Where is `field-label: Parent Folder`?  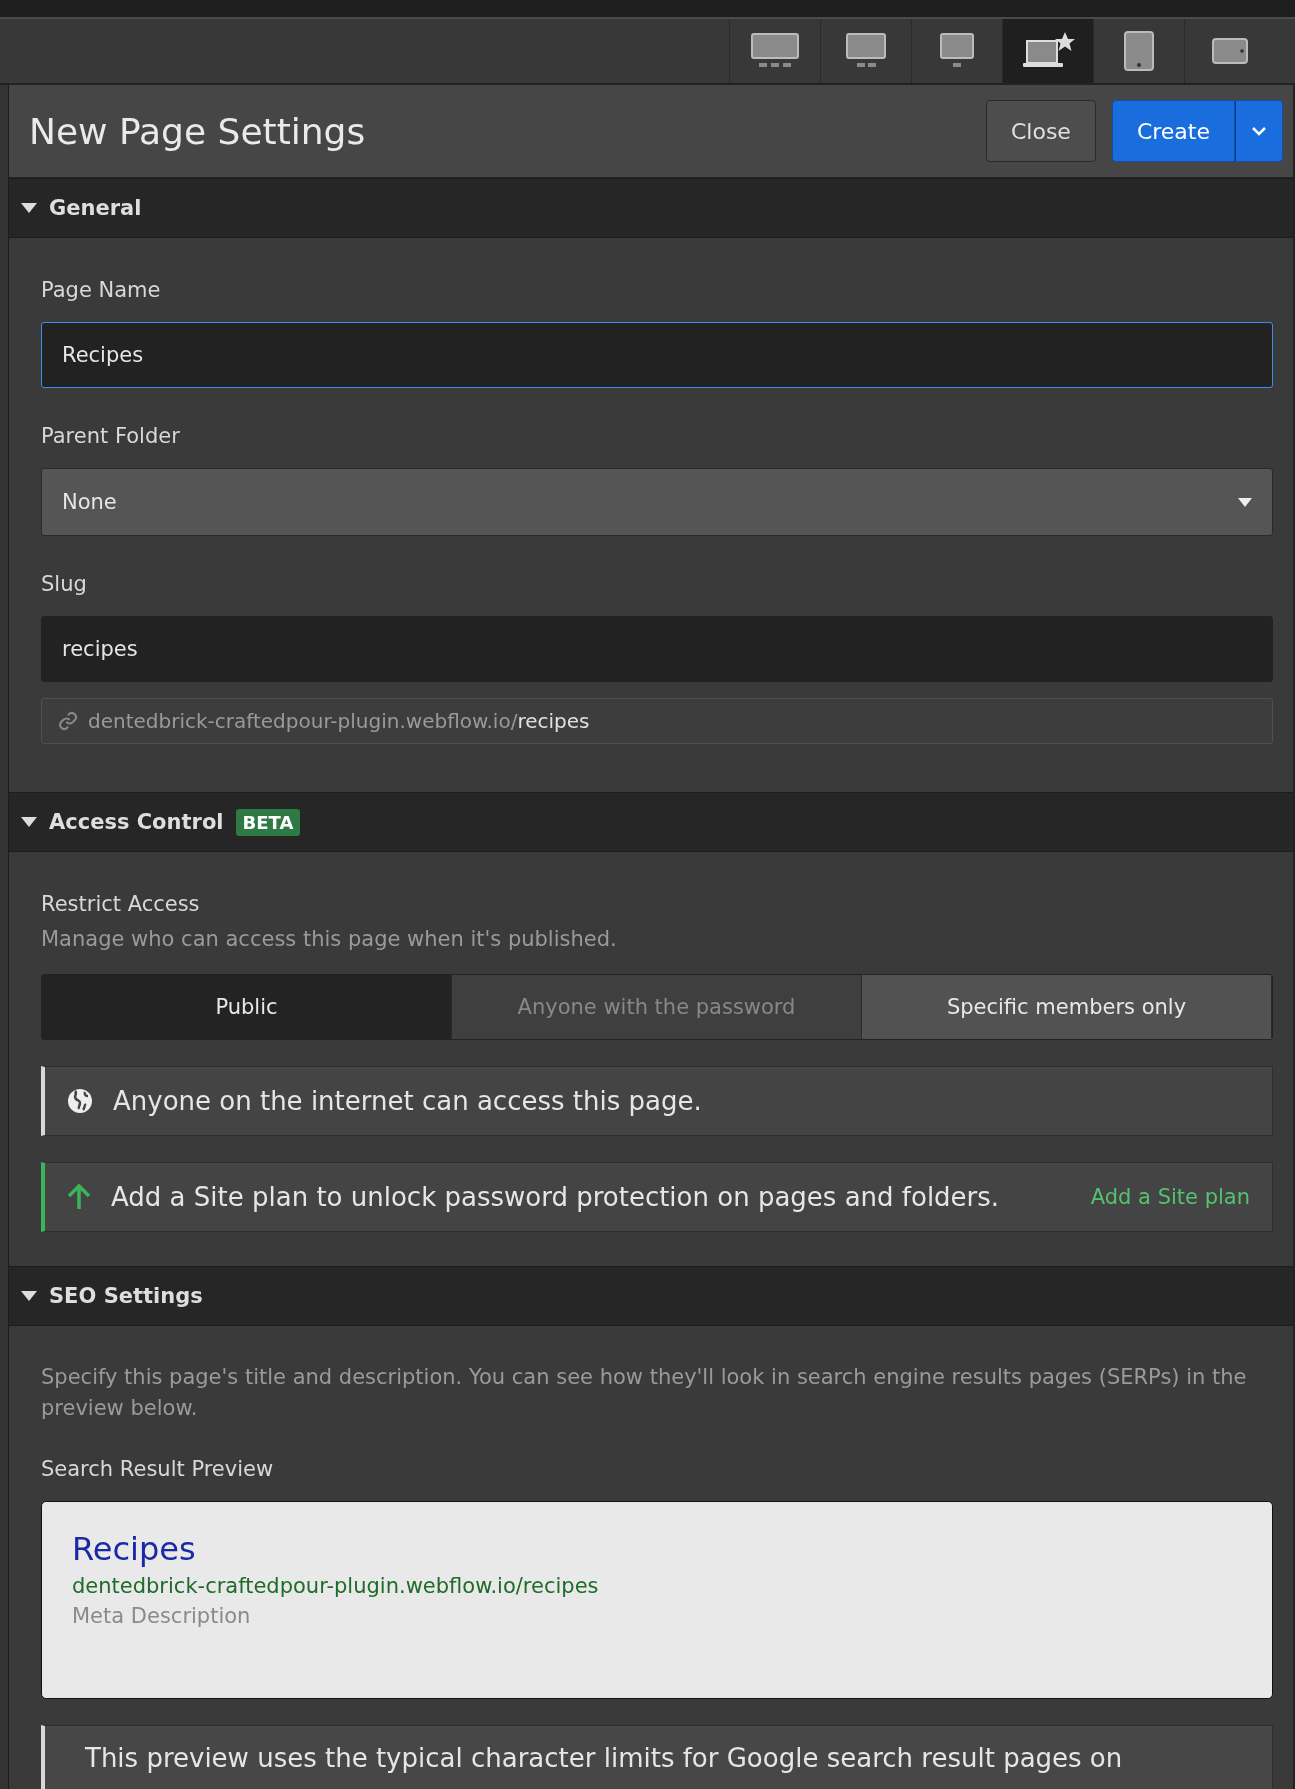 field-label: Parent Folder is located at coordinates (111, 436).